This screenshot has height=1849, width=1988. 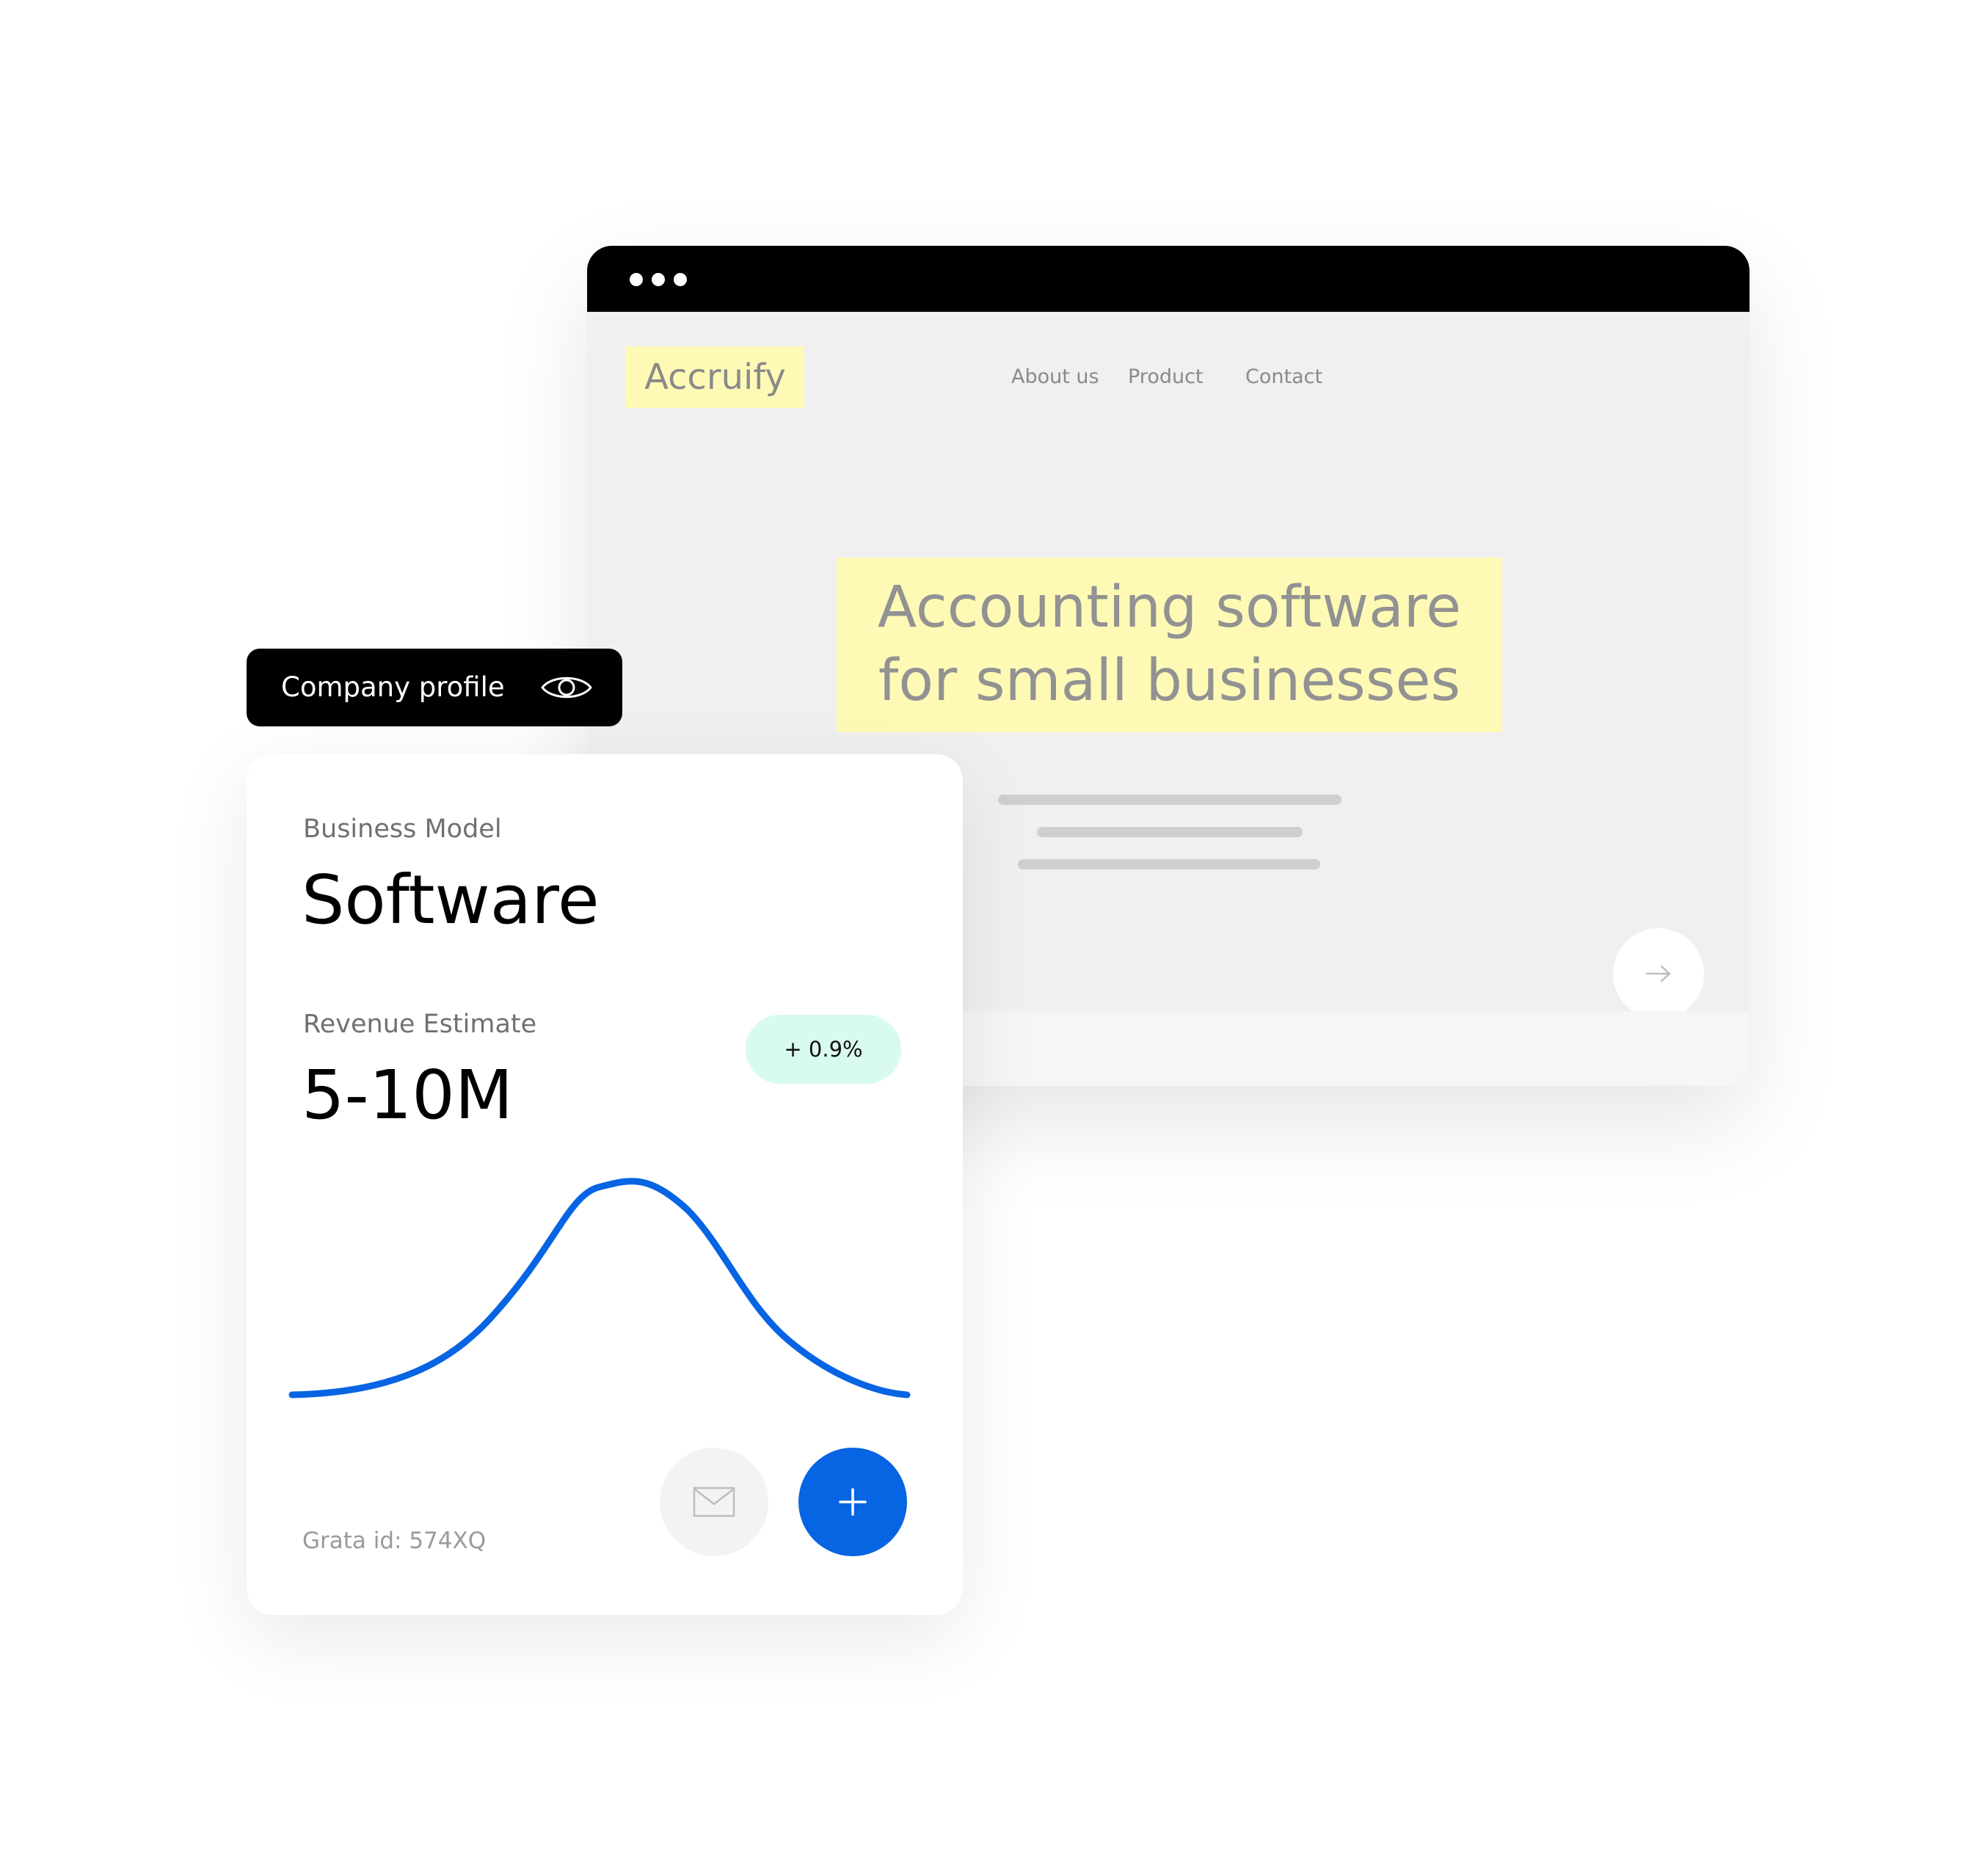 What do you see at coordinates (420, 1024) in the screenshot?
I see `revenue-estimate-label: Revenue Estimate` at bounding box center [420, 1024].